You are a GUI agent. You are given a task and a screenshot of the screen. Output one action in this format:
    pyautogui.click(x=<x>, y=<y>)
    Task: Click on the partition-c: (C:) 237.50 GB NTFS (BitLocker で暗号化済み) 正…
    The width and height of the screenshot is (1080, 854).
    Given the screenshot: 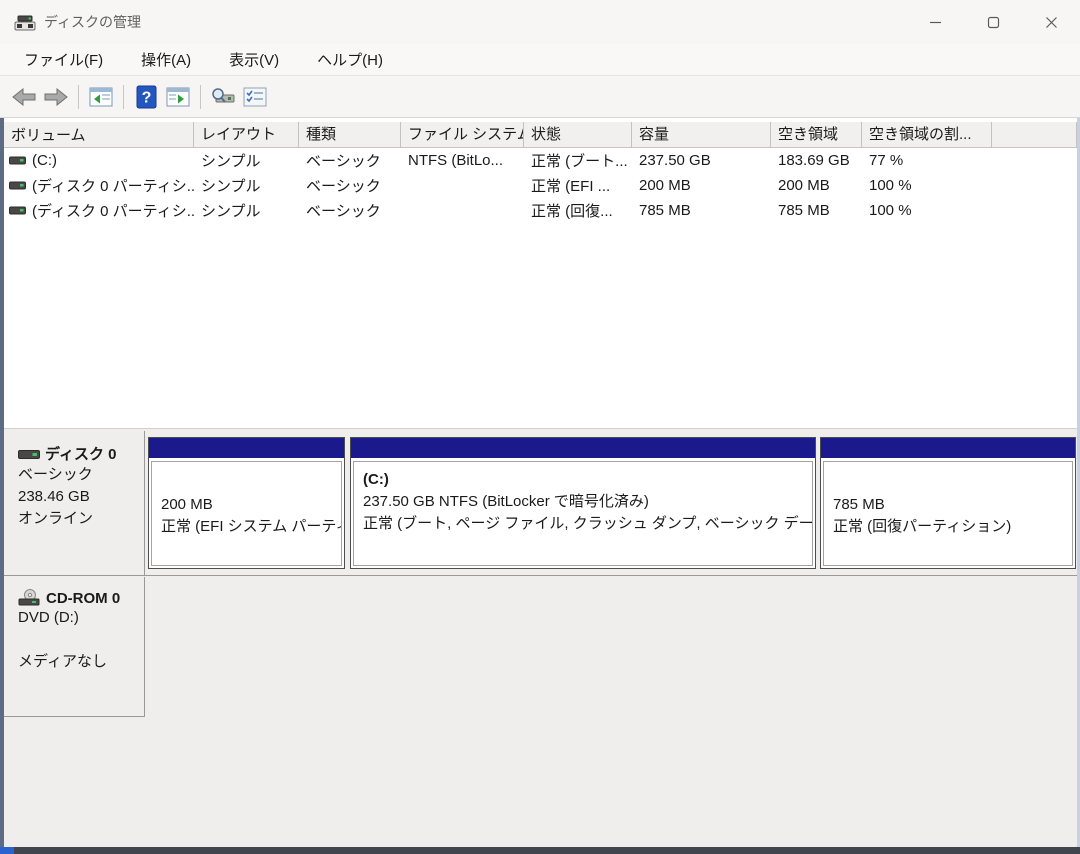 What is the action you would take?
    pyautogui.click(x=583, y=503)
    